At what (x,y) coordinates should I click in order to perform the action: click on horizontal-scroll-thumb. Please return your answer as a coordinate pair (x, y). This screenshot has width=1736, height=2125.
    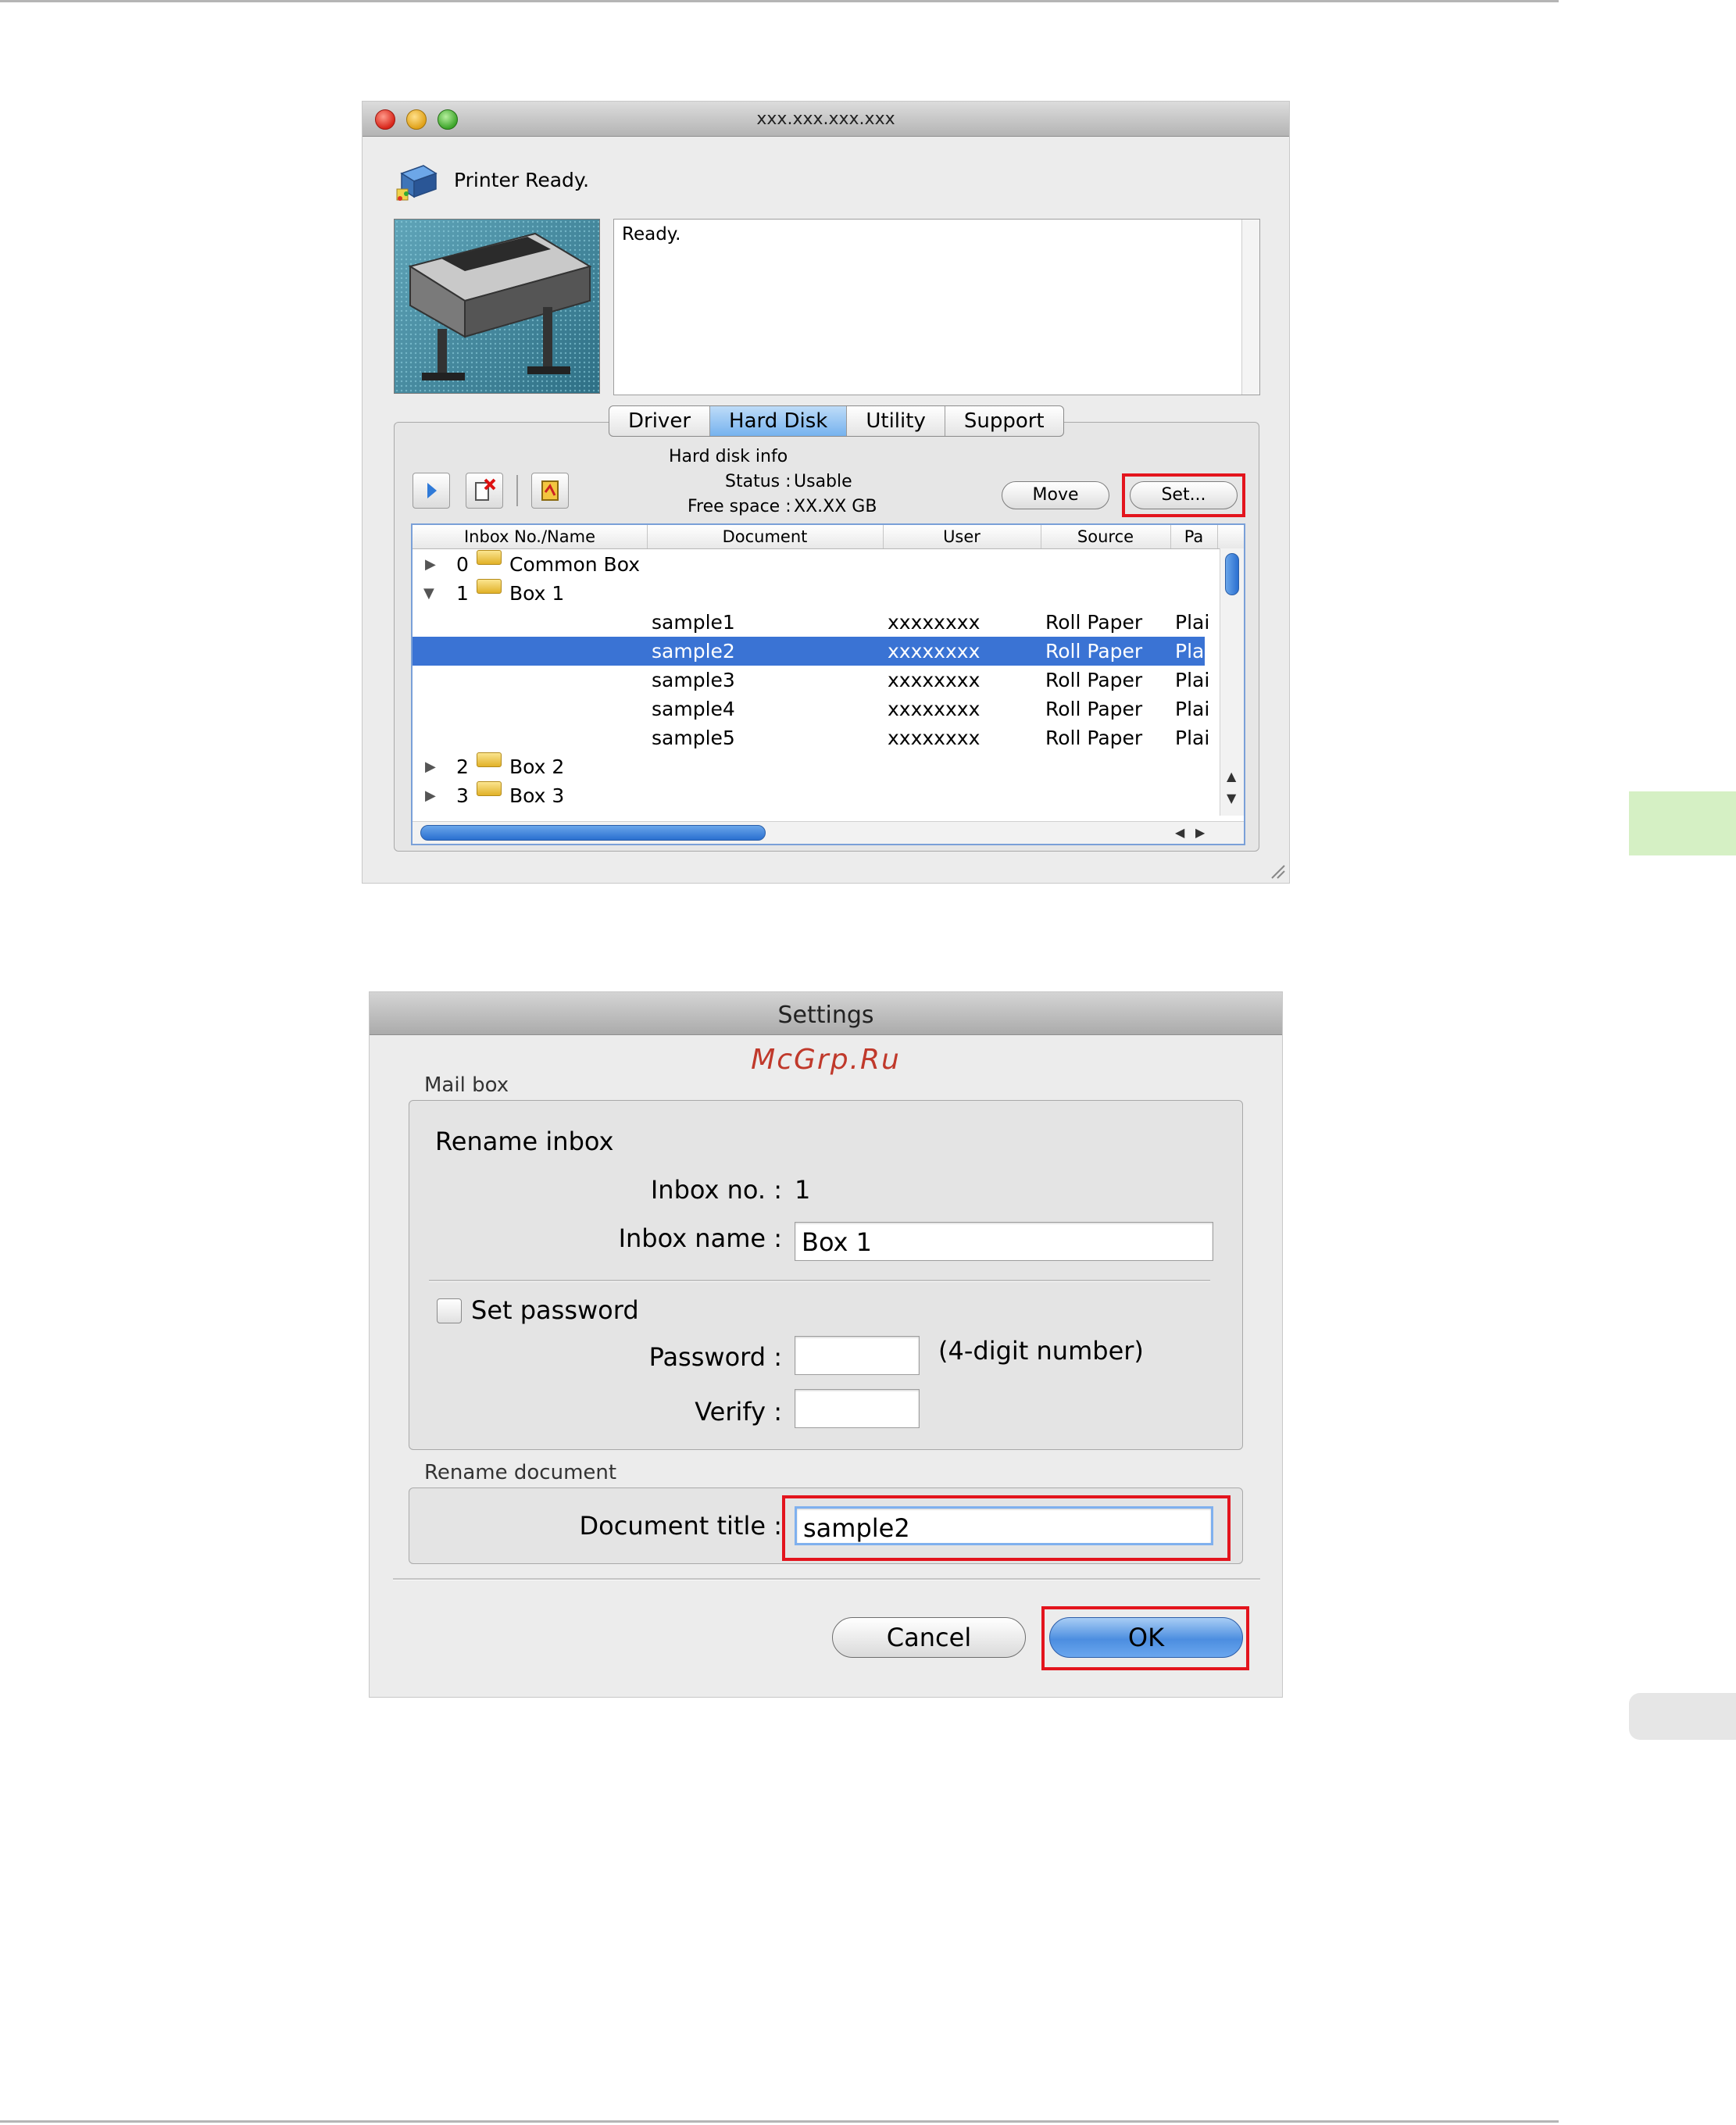
    Looking at the image, I should click on (593, 833).